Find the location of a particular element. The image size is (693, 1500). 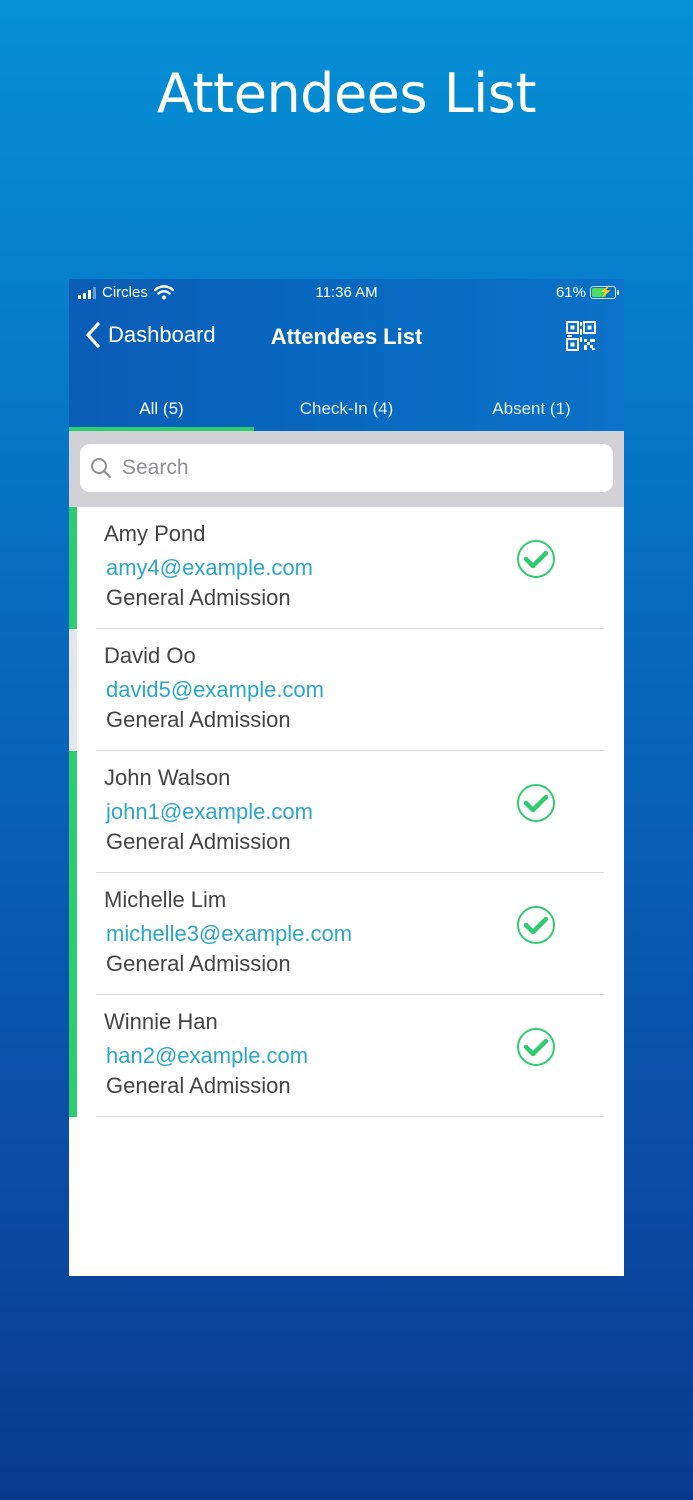

attendee-email: han2@example.com is located at coordinates (207, 1055).